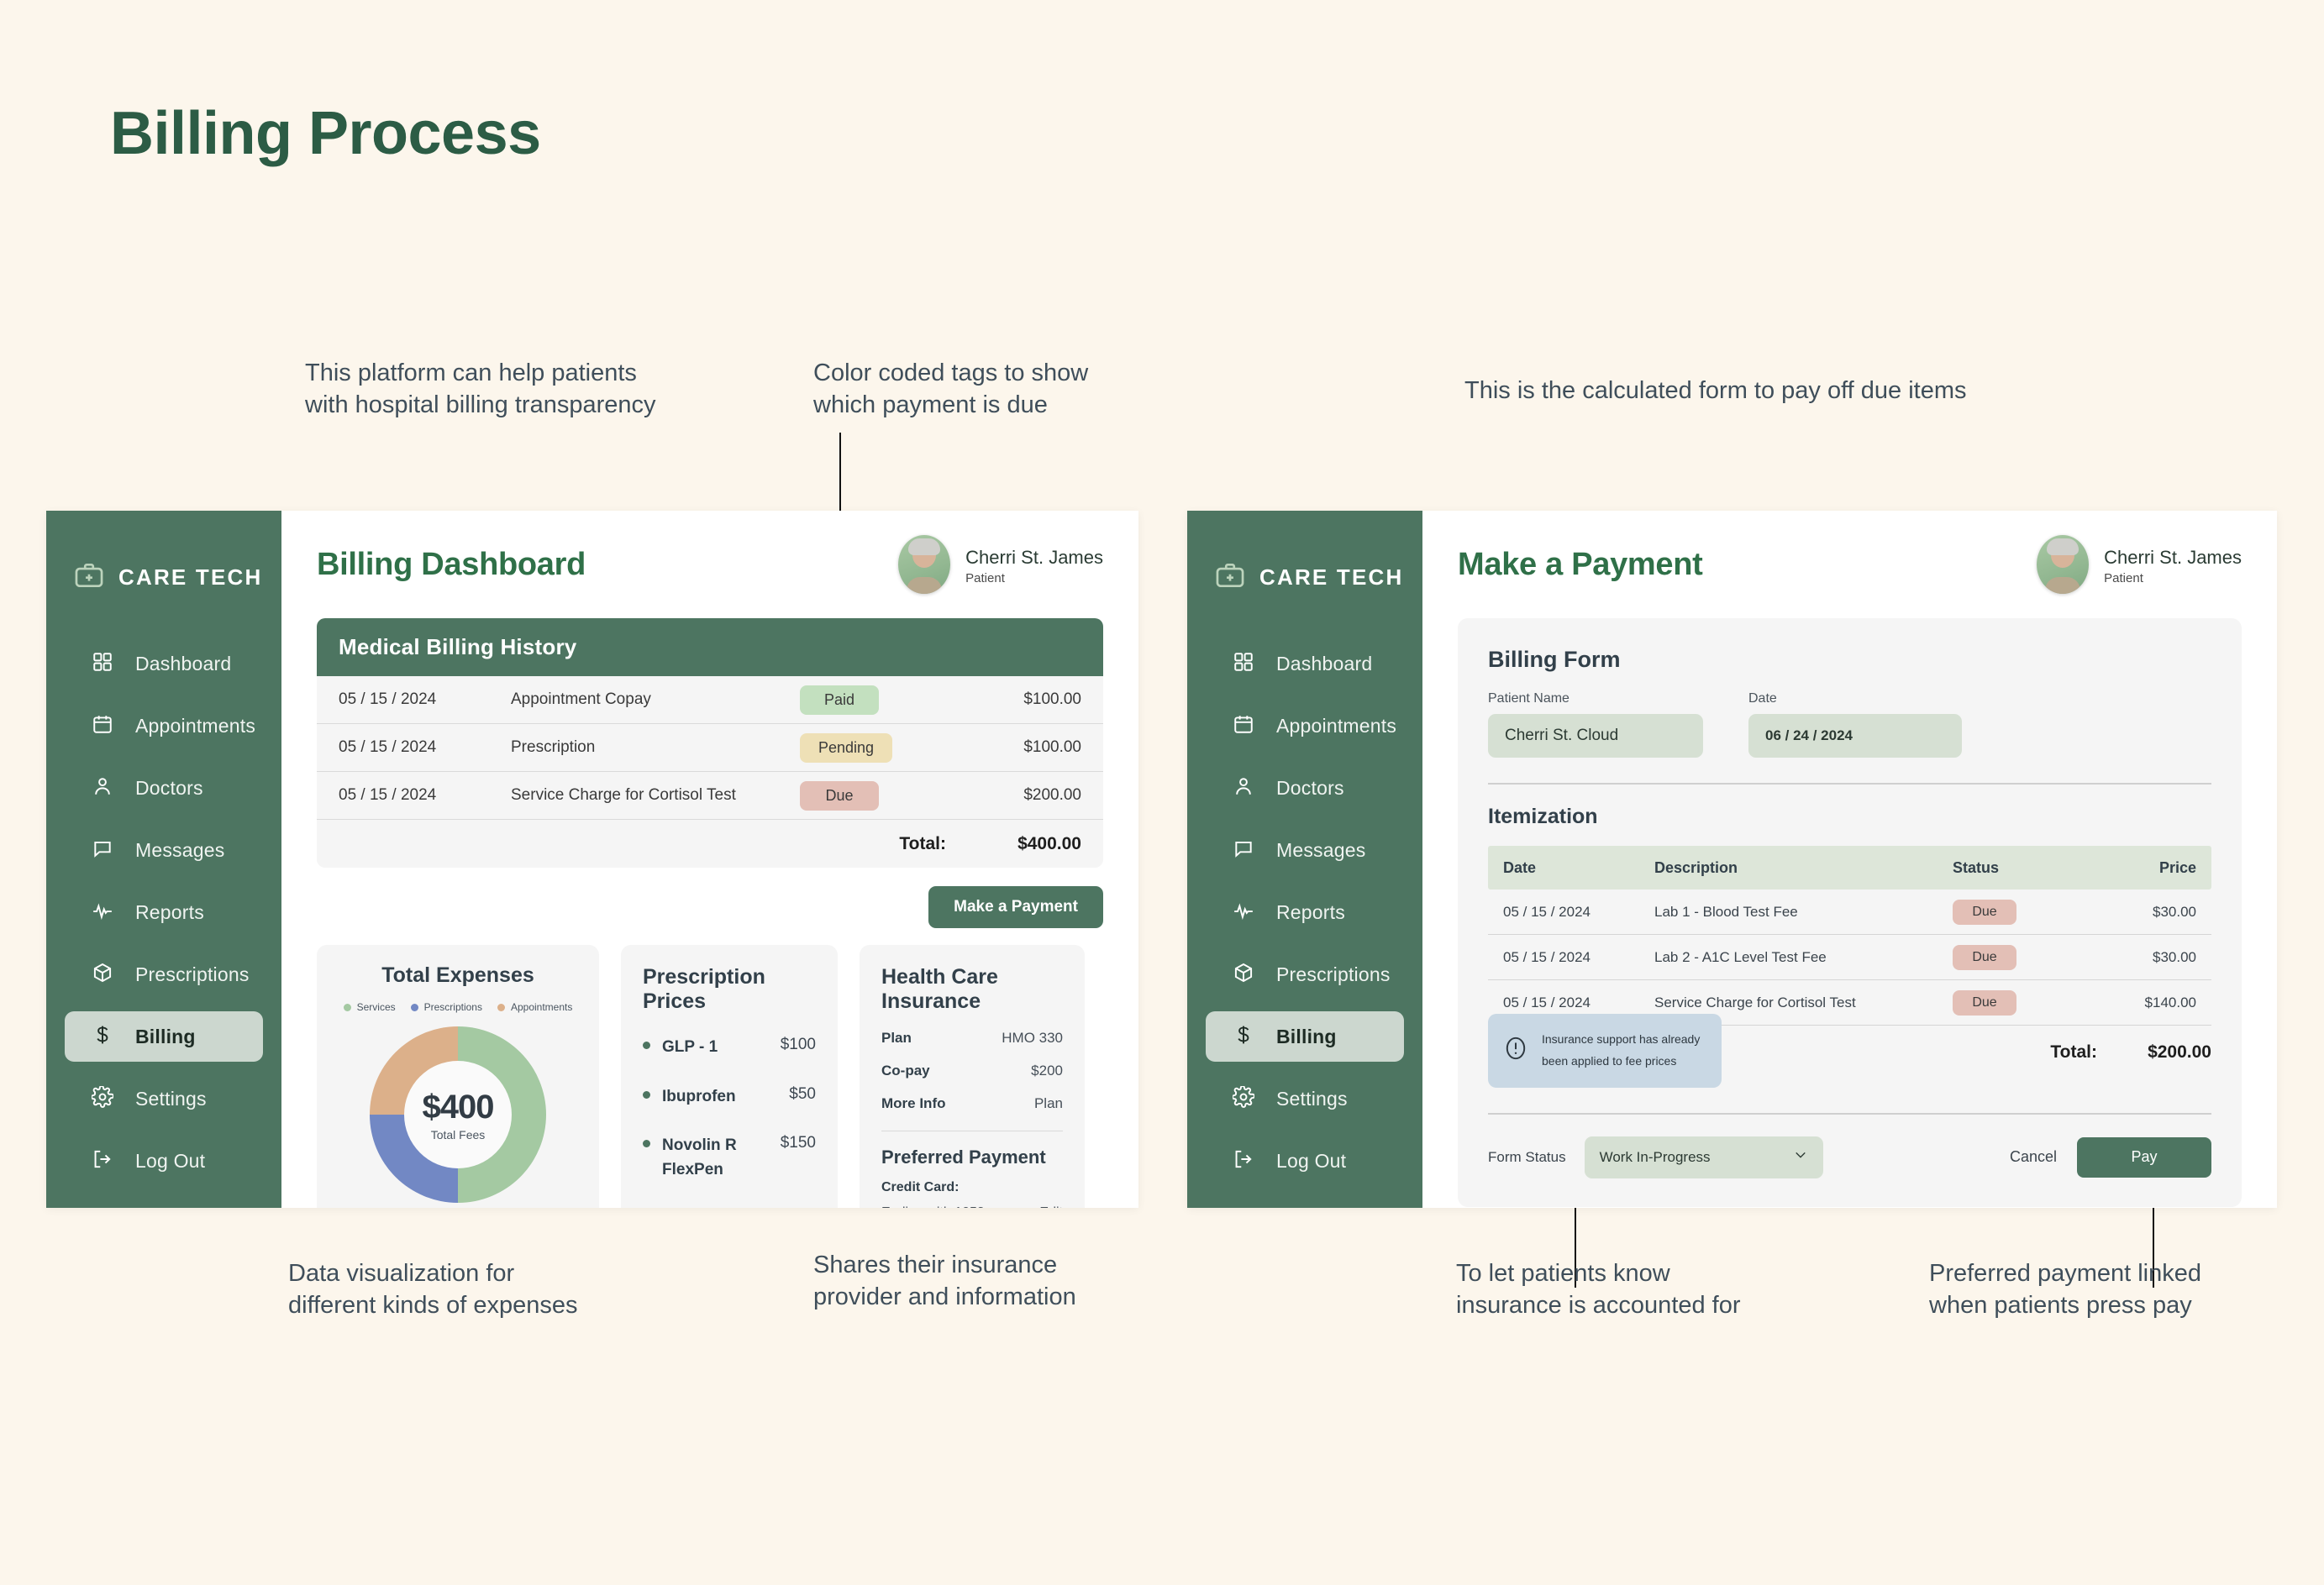 This screenshot has height=1585, width=2324. What do you see at coordinates (1243, 1037) in the screenshot?
I see `dollar-icon` at bounding box center [1243, 1037].